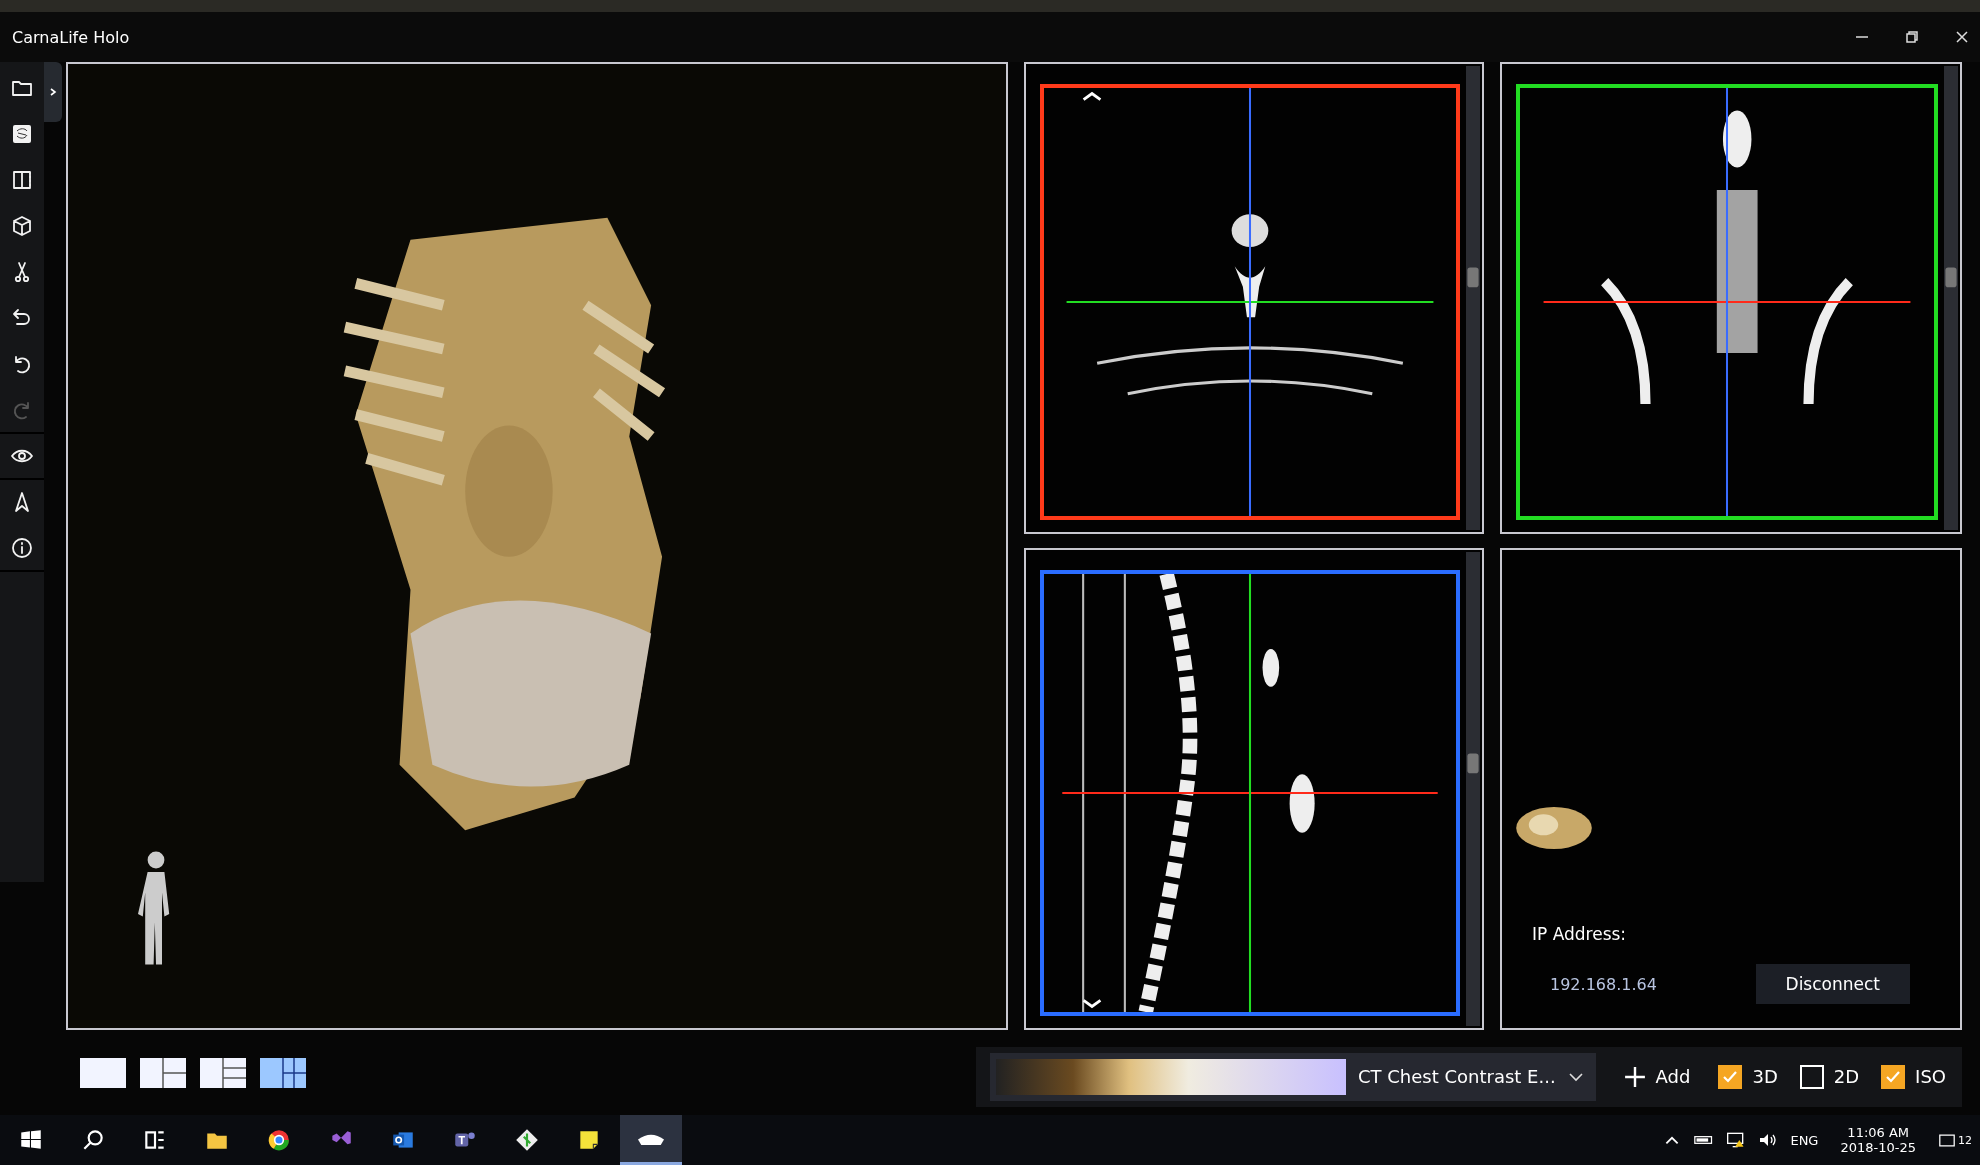 The width and height of the screenshot is (1980, 1165). Describe the element at coordinates (22, 226) in the screenshot. I see `cube-icon` at that location.